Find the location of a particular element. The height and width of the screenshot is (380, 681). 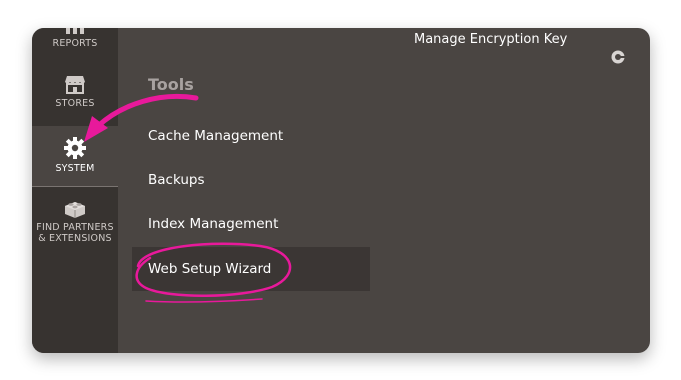

menu-item-web-setup-wizard: Web Setup Wizard is located at coordinates (251, 269).